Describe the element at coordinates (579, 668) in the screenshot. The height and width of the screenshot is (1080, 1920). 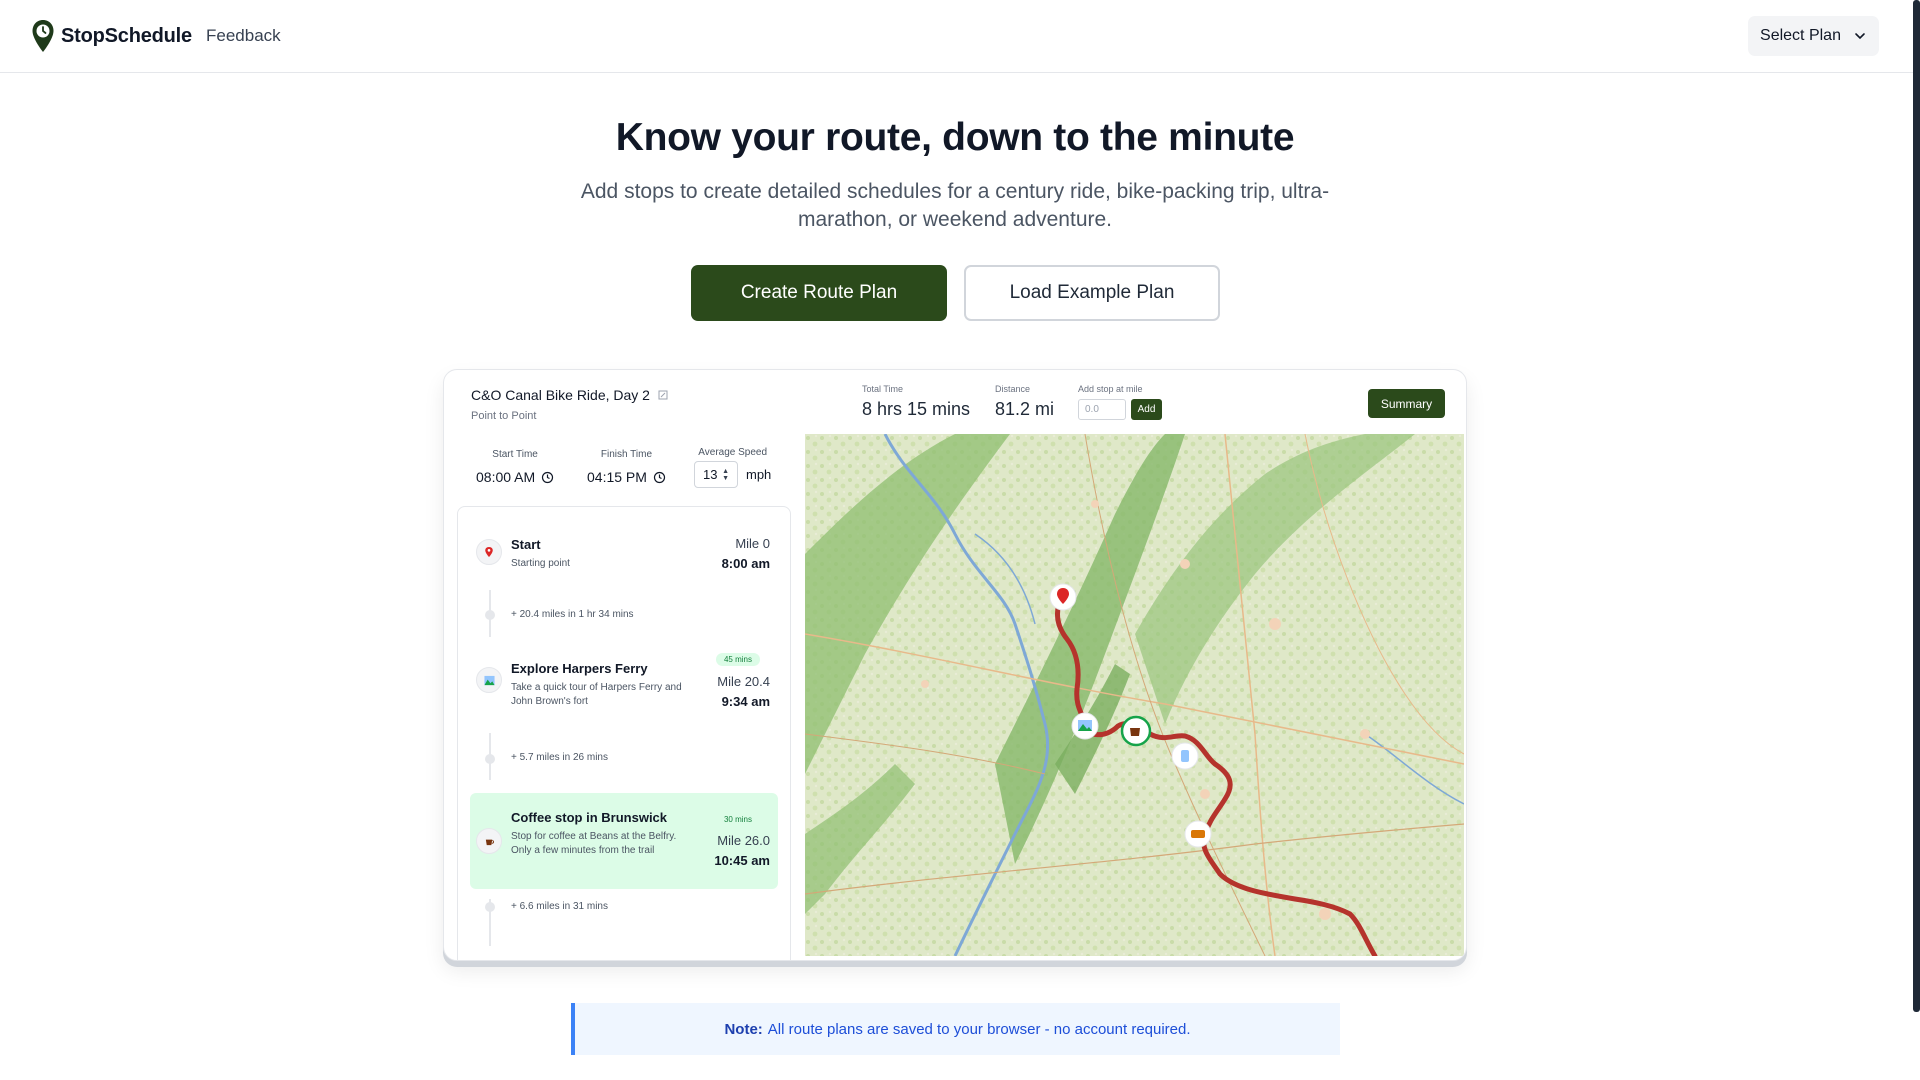
I see `stop-name: Explore Harpers Ferry` at that location.